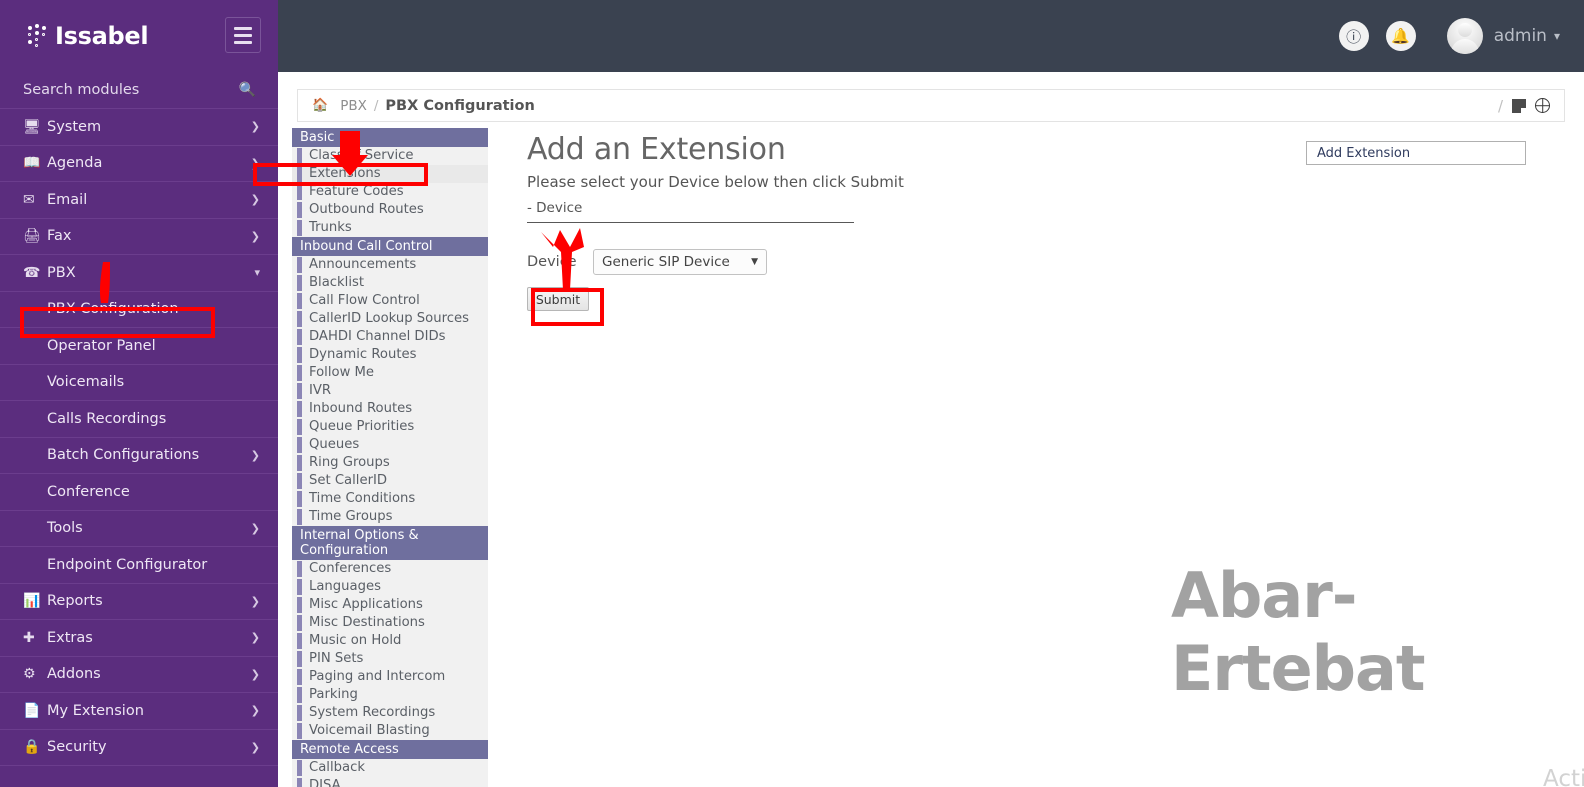 The image size is (1584, 787). I want to click on device-row: Device Generic SIP Device ▼, so click(877, 262).